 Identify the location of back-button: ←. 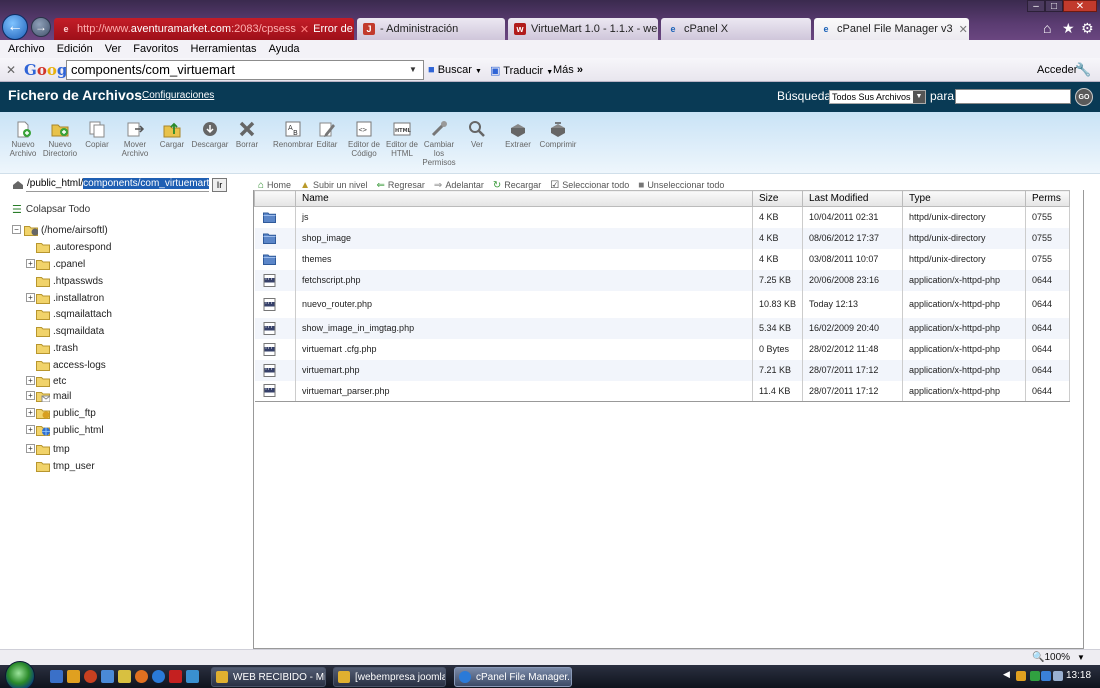
(15, 27).